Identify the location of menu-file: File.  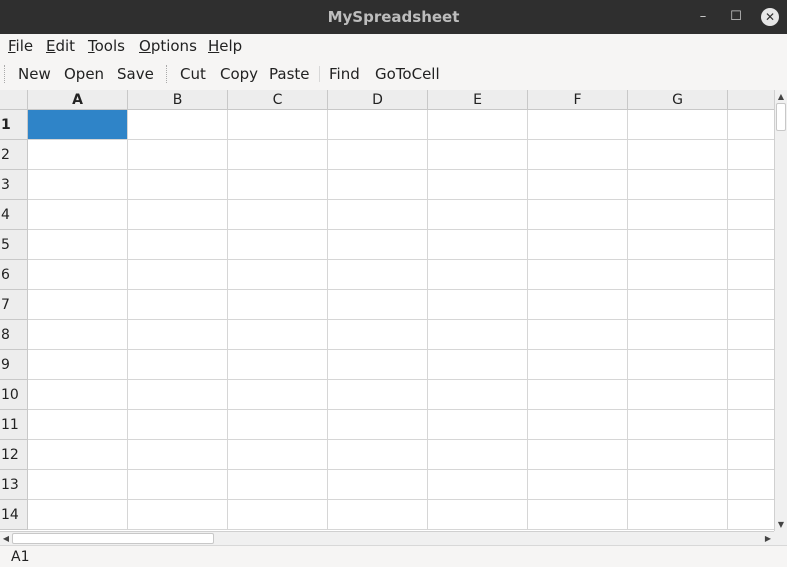
(20, 46).